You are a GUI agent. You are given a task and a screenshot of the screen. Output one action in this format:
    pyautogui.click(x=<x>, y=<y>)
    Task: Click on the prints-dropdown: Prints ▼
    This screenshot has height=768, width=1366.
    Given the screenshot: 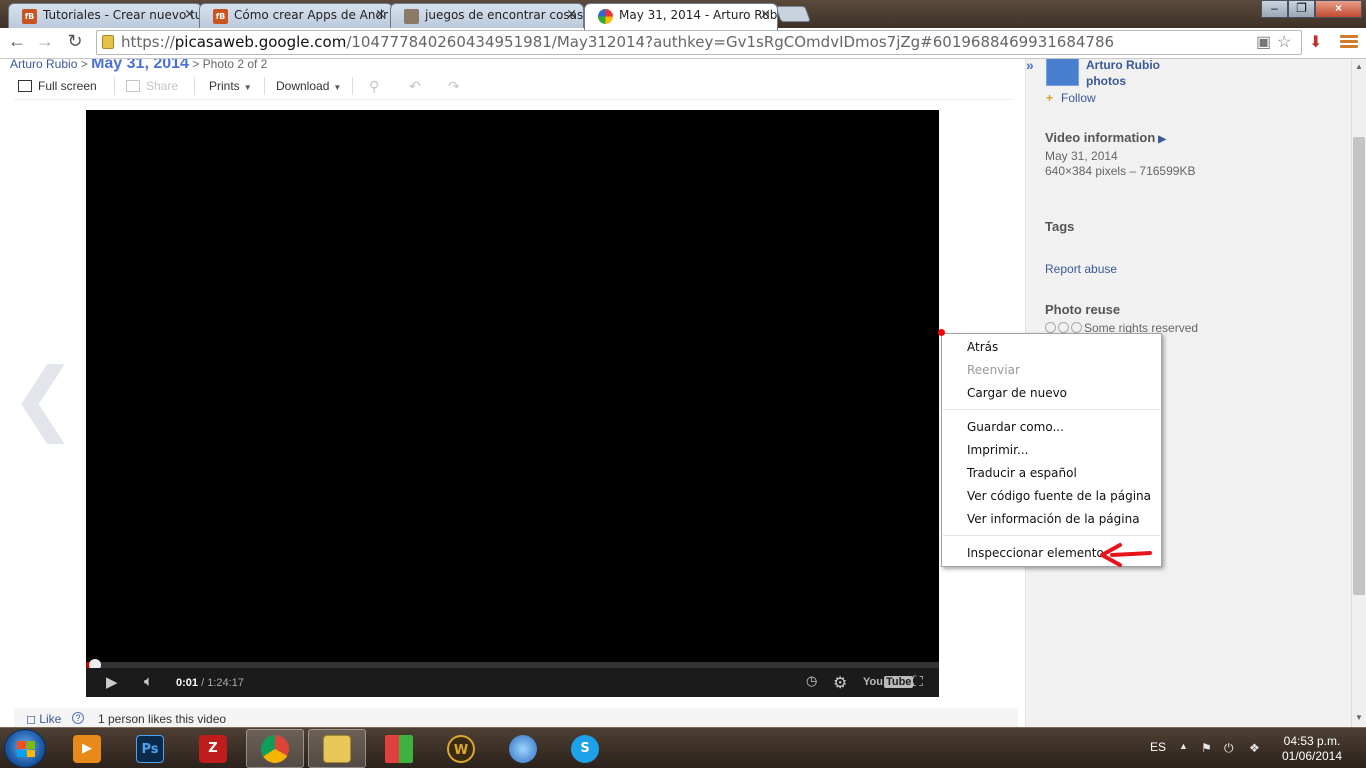 What is the action you would take?
    pyautogui.click(x=230, y=87)
    